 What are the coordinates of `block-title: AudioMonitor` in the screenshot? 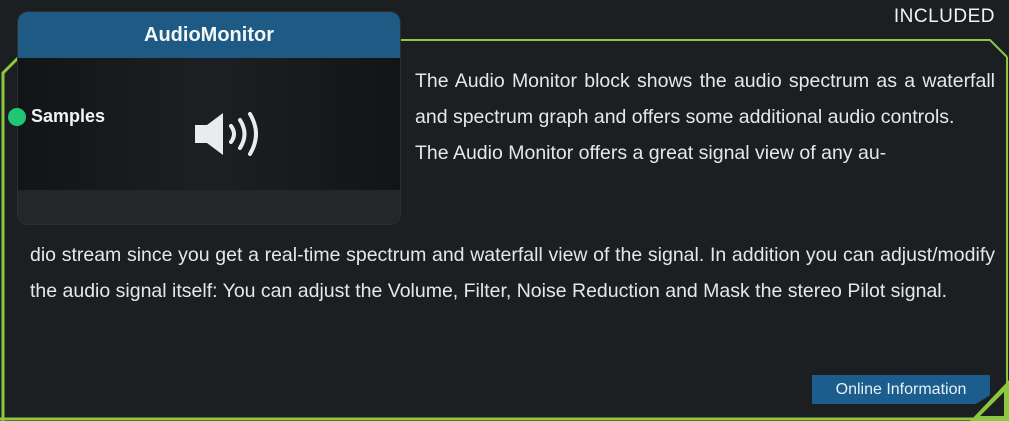 It's located at (209, 35).